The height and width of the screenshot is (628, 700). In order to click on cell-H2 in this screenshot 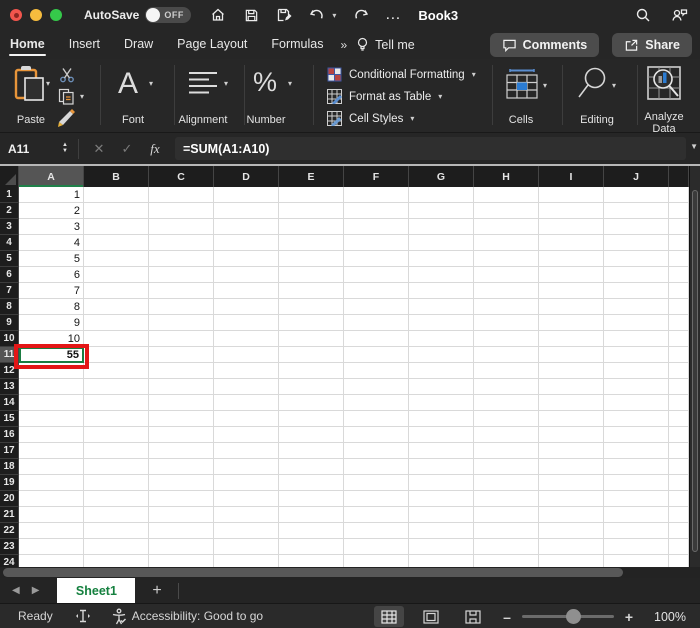, I will do `click(506, 211)`.